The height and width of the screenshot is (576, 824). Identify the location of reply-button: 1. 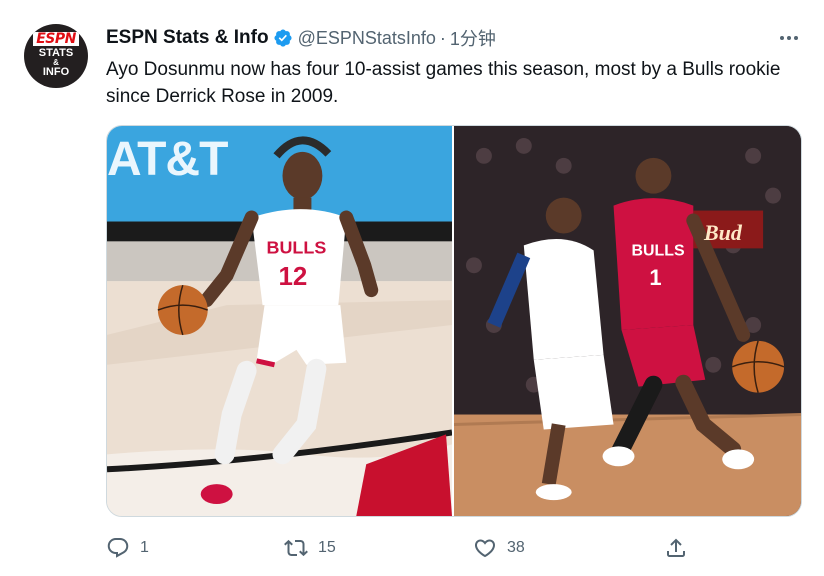
(127, 548).